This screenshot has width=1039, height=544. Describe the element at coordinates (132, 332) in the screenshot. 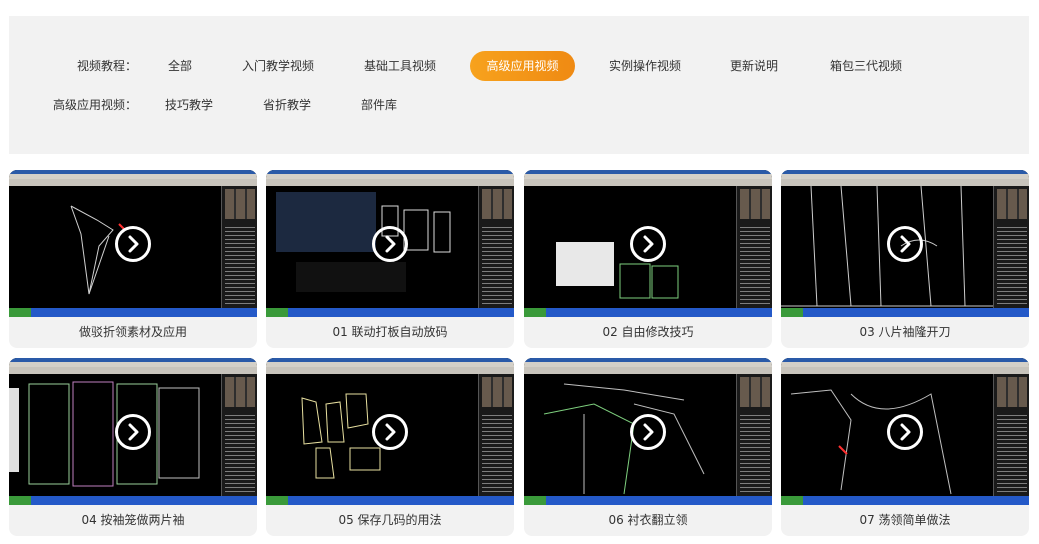

I see `video-title: 做驳折领素材及应用` at that location.